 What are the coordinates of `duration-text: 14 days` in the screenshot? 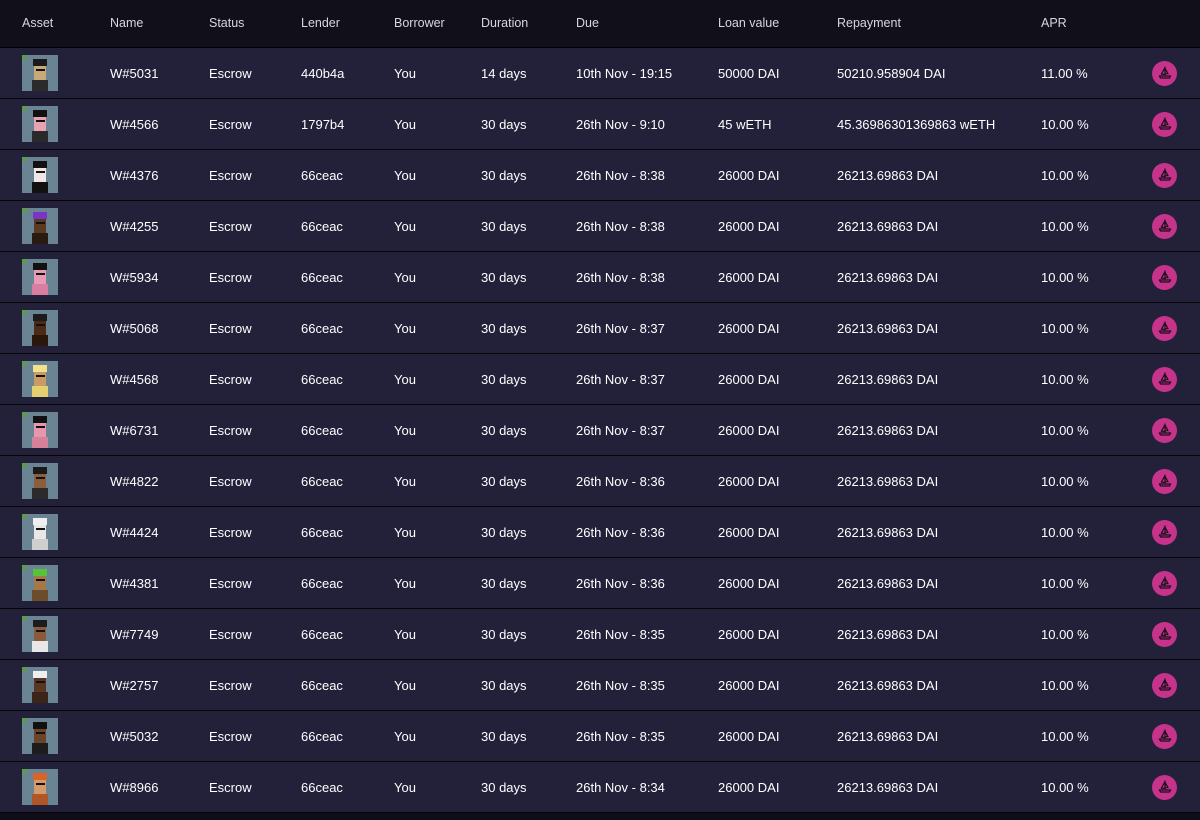 It's located at (504, 73).